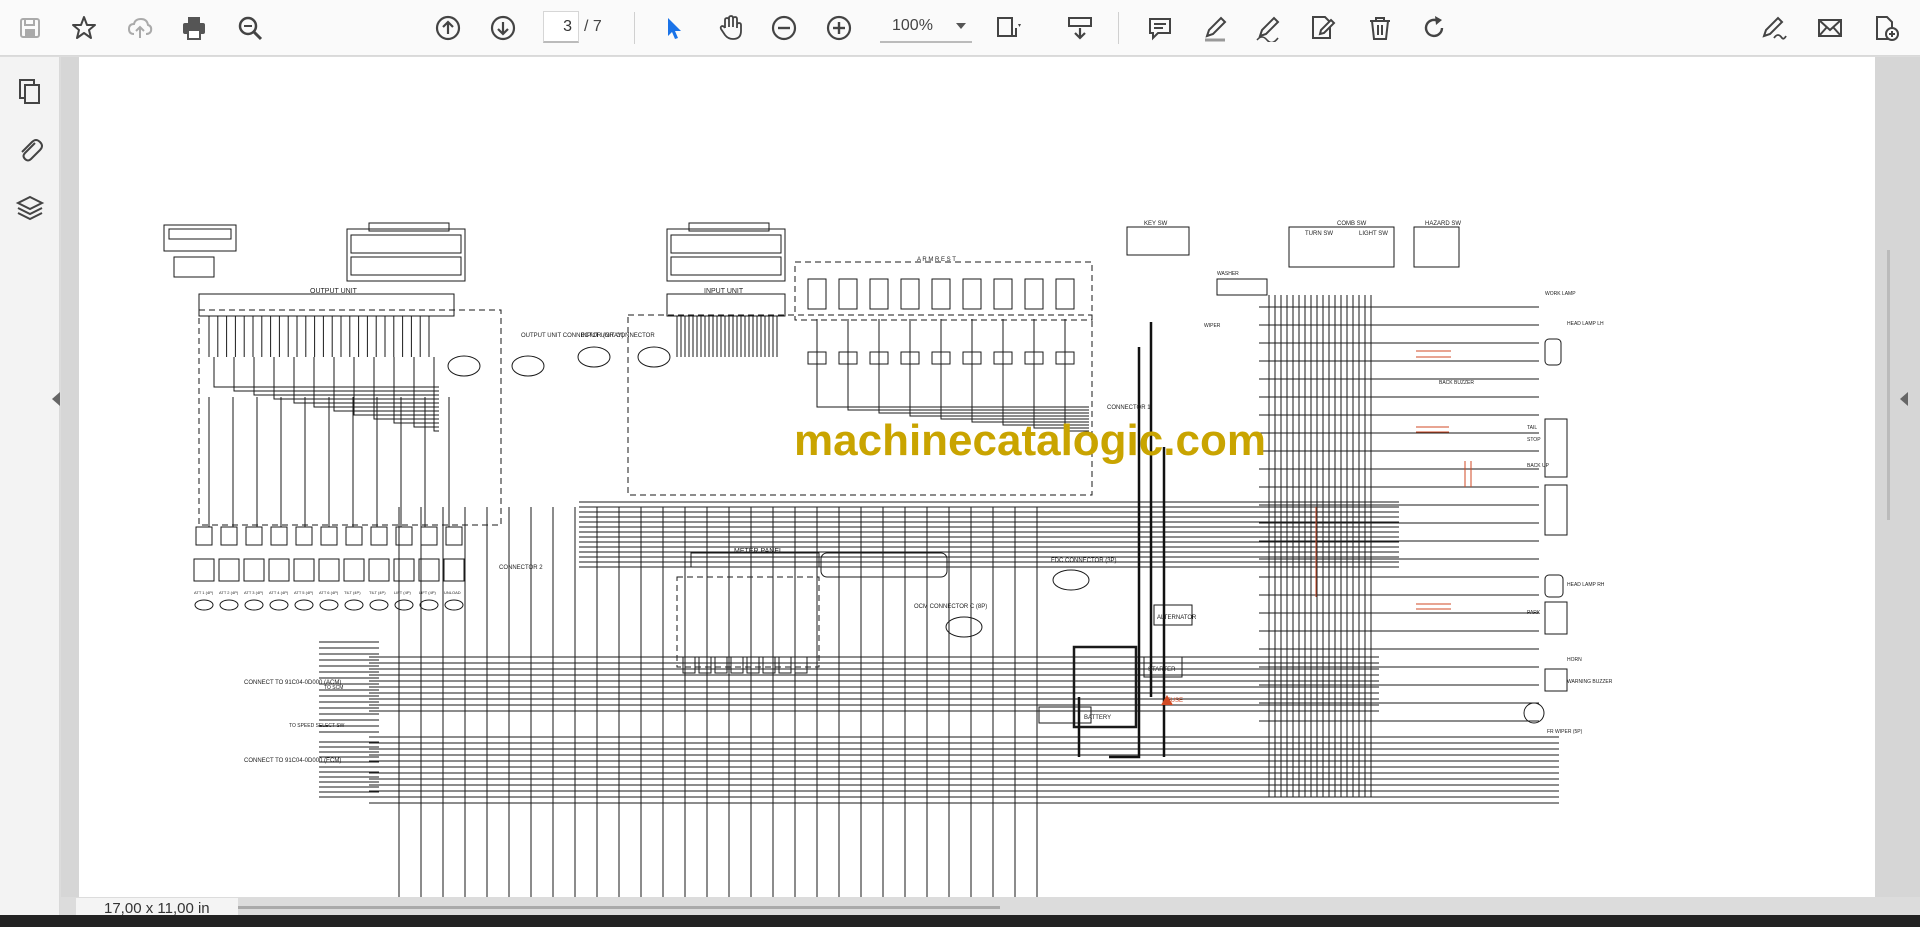  I want to click on share-document-icon, so click(1886, 28).